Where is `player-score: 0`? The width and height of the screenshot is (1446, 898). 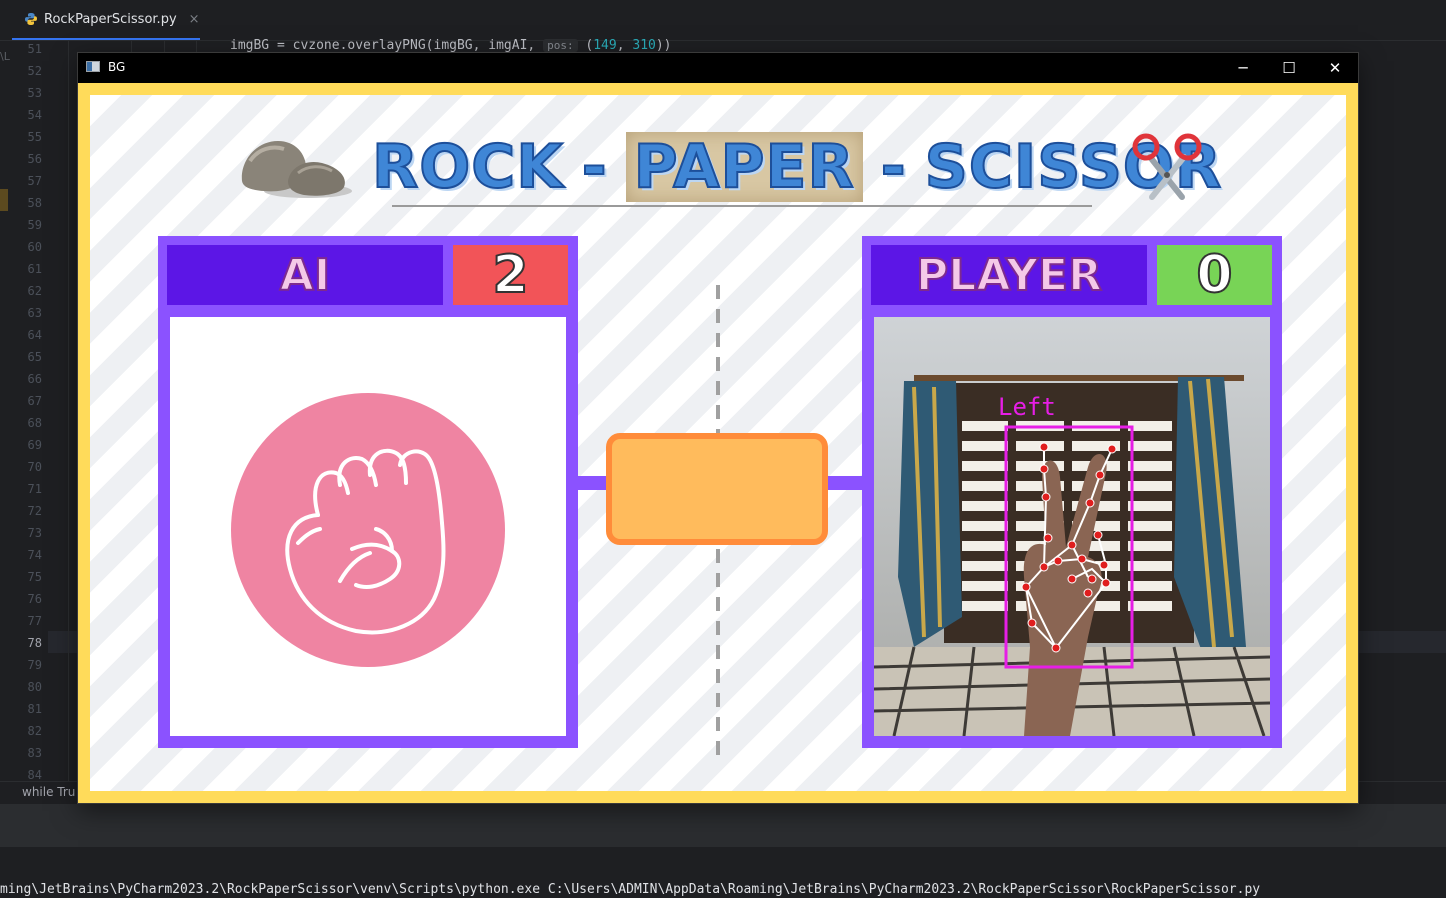 player-score: 0 is located at coordinates (1214, 275).